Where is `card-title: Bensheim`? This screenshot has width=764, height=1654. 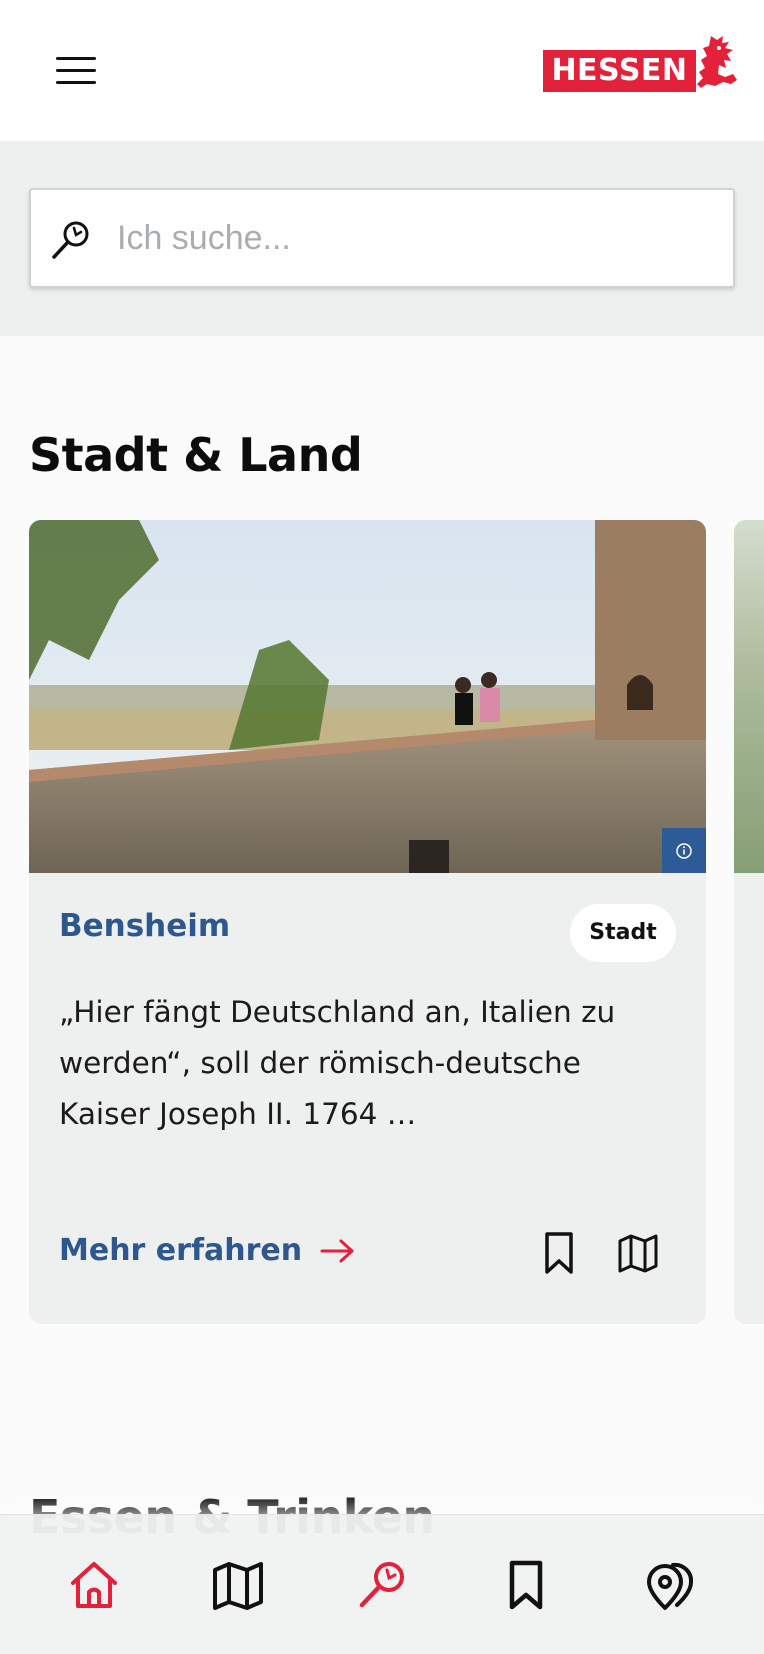 card-title: Bensheim is located at coordinates (144, 926).